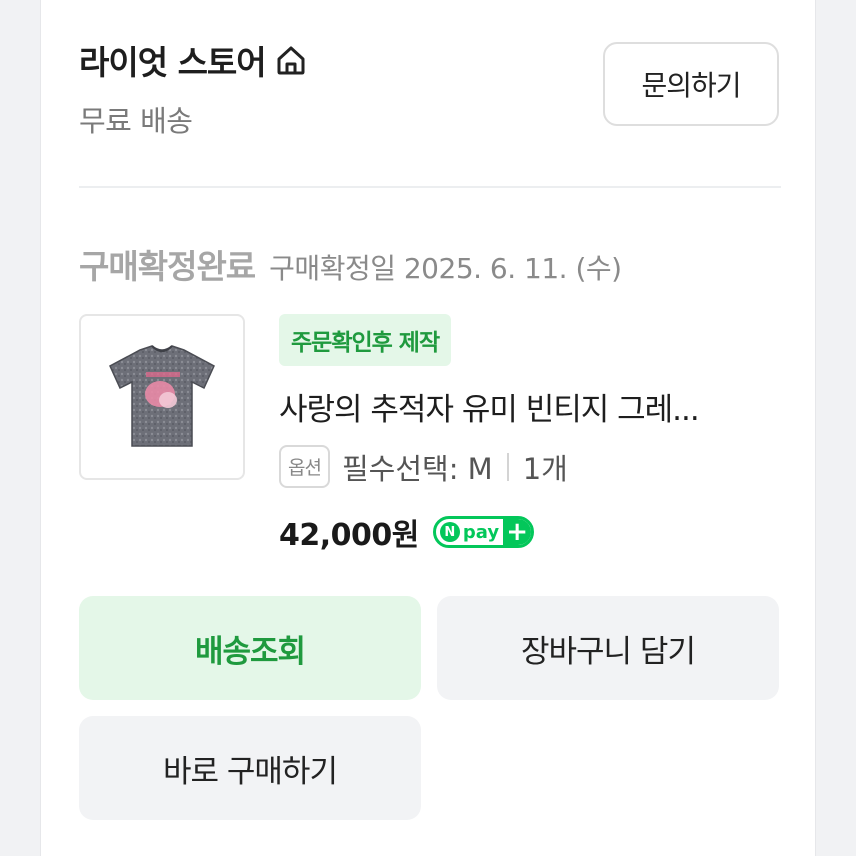 The image size is (856, 856). Describe the element at coordinates (429, 91) in the screenshot. I see `store-header: 라이엇 스토어 무료 배송 문의하기` at that location.